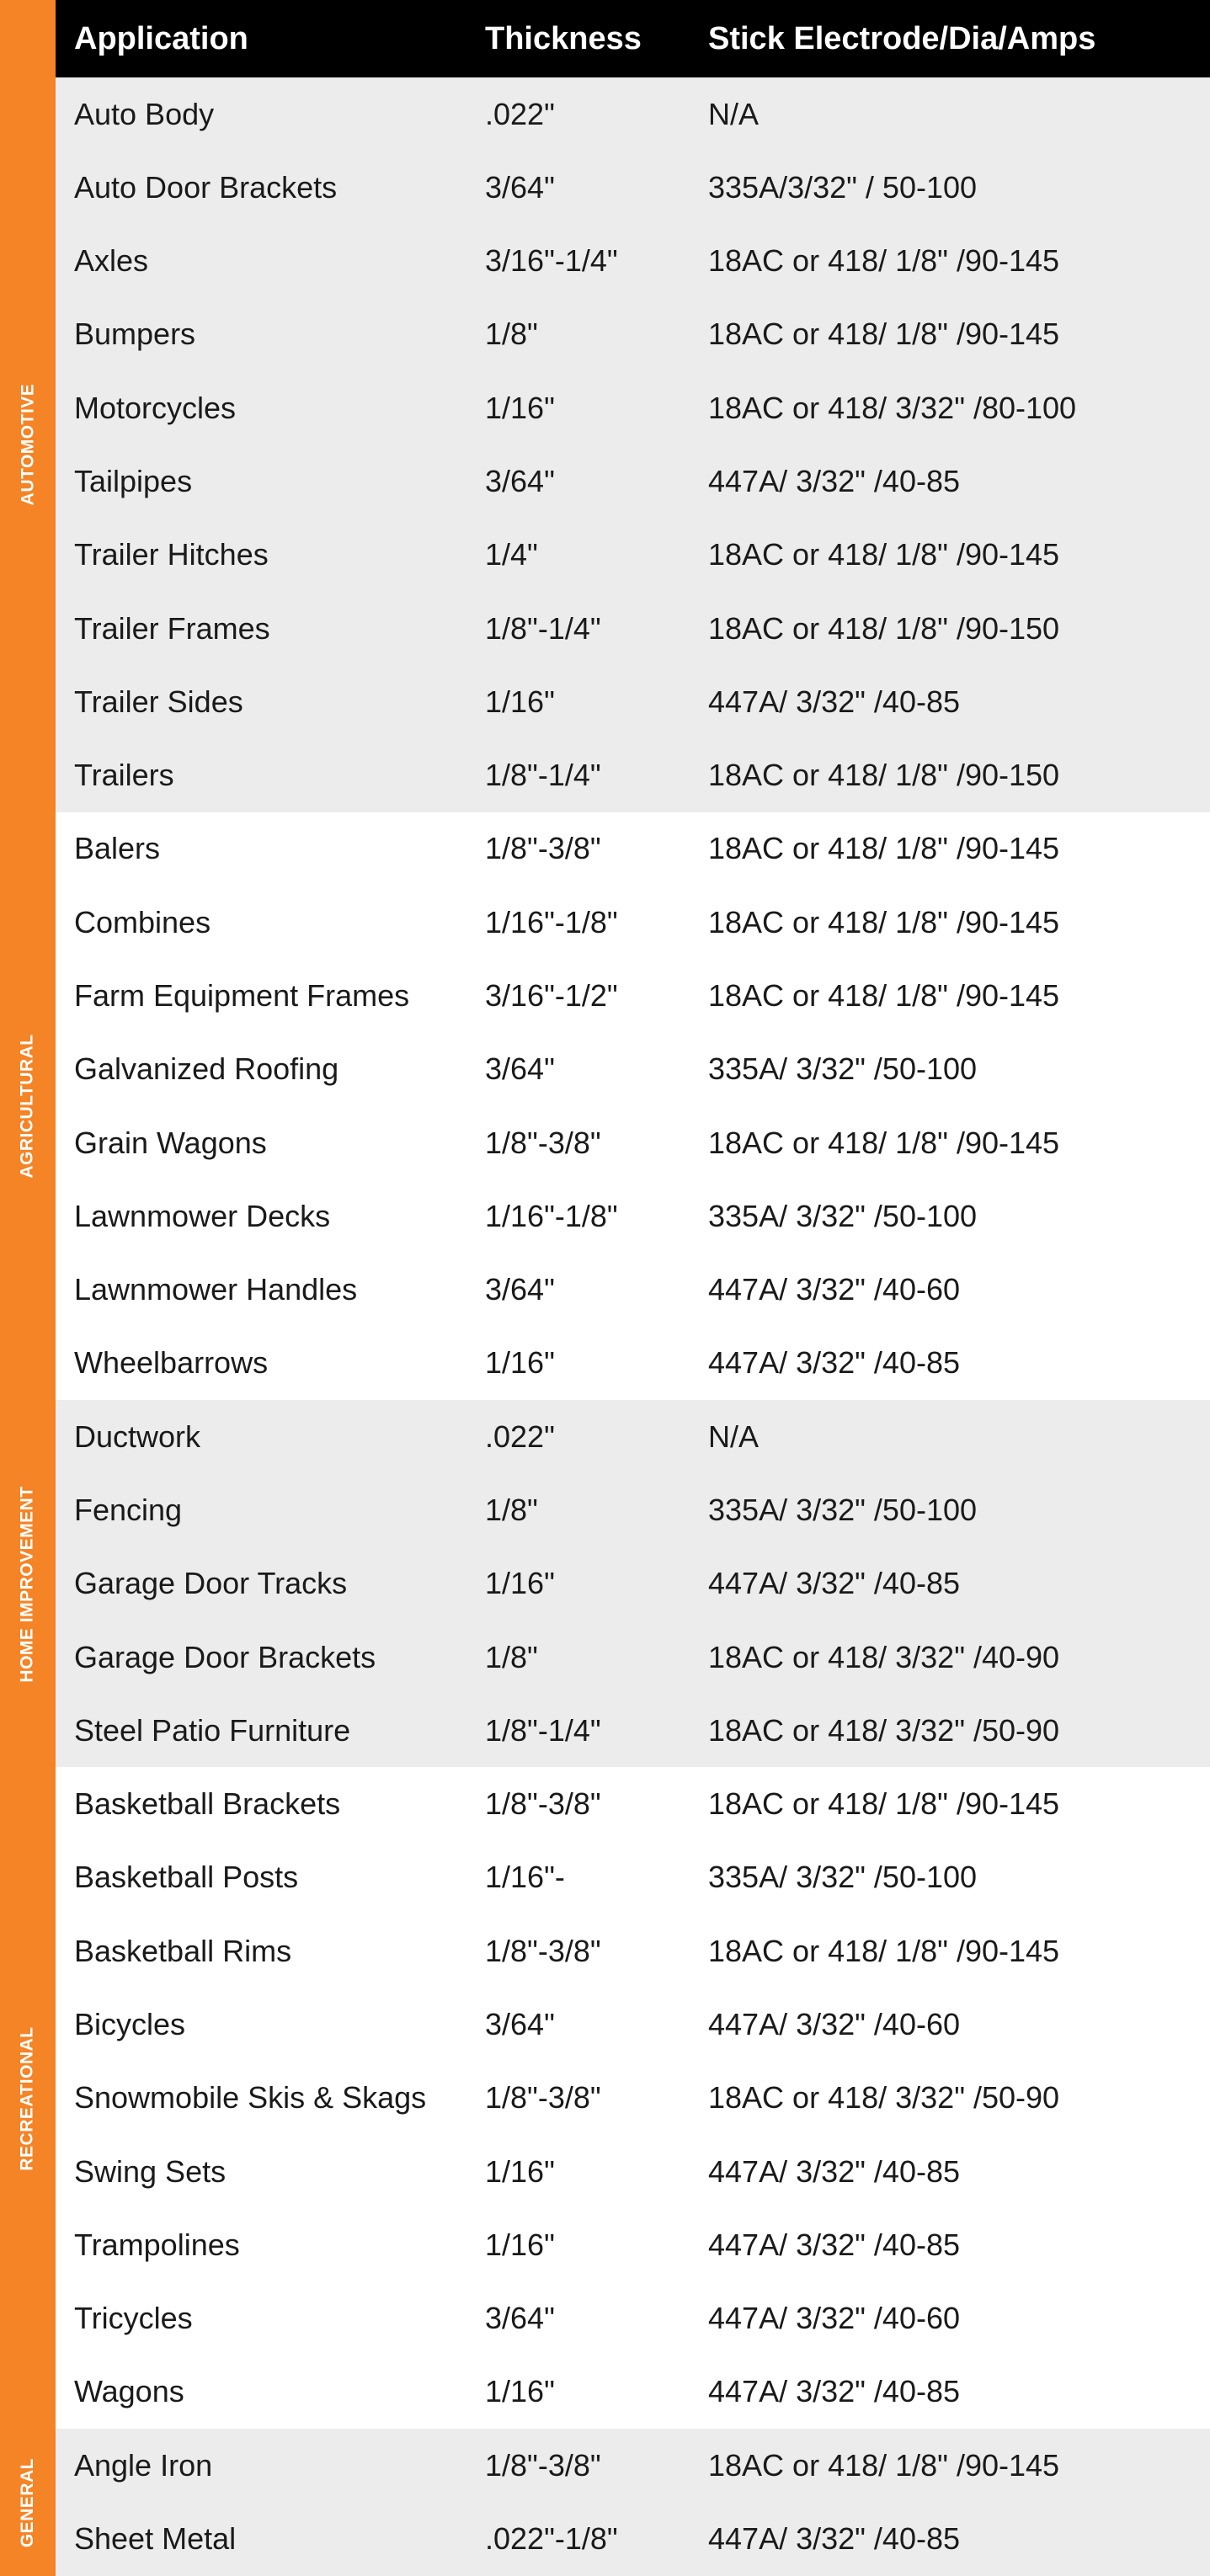  What do you see at coordinates (157, 2245) in the screenshot?
I see `cell-application: Trampolines` at bounding box center [157, 2245].